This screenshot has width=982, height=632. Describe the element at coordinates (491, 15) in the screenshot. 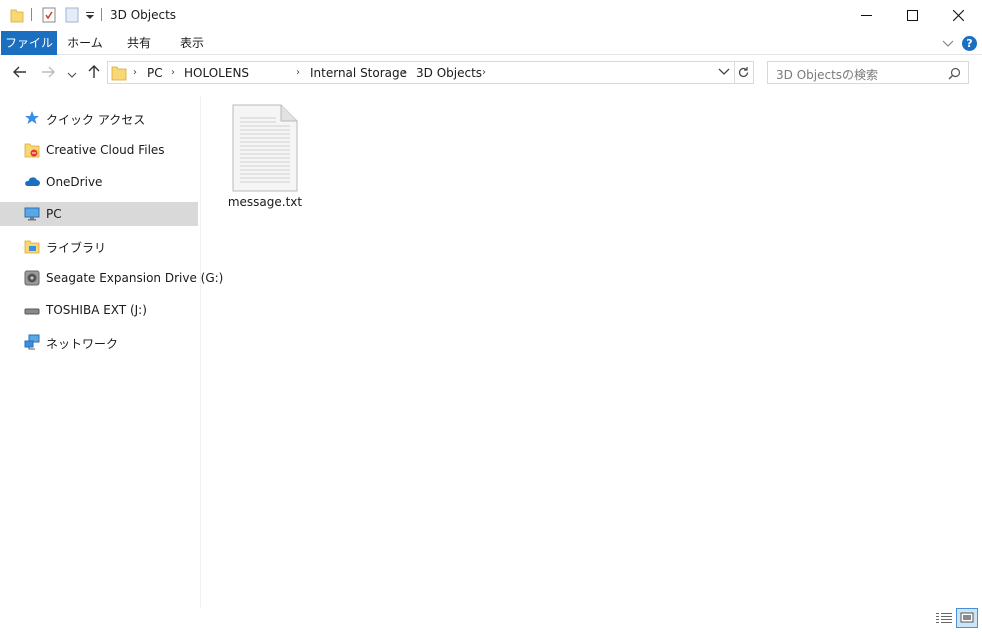

I see `title-bar: 3D Objects` at that location.